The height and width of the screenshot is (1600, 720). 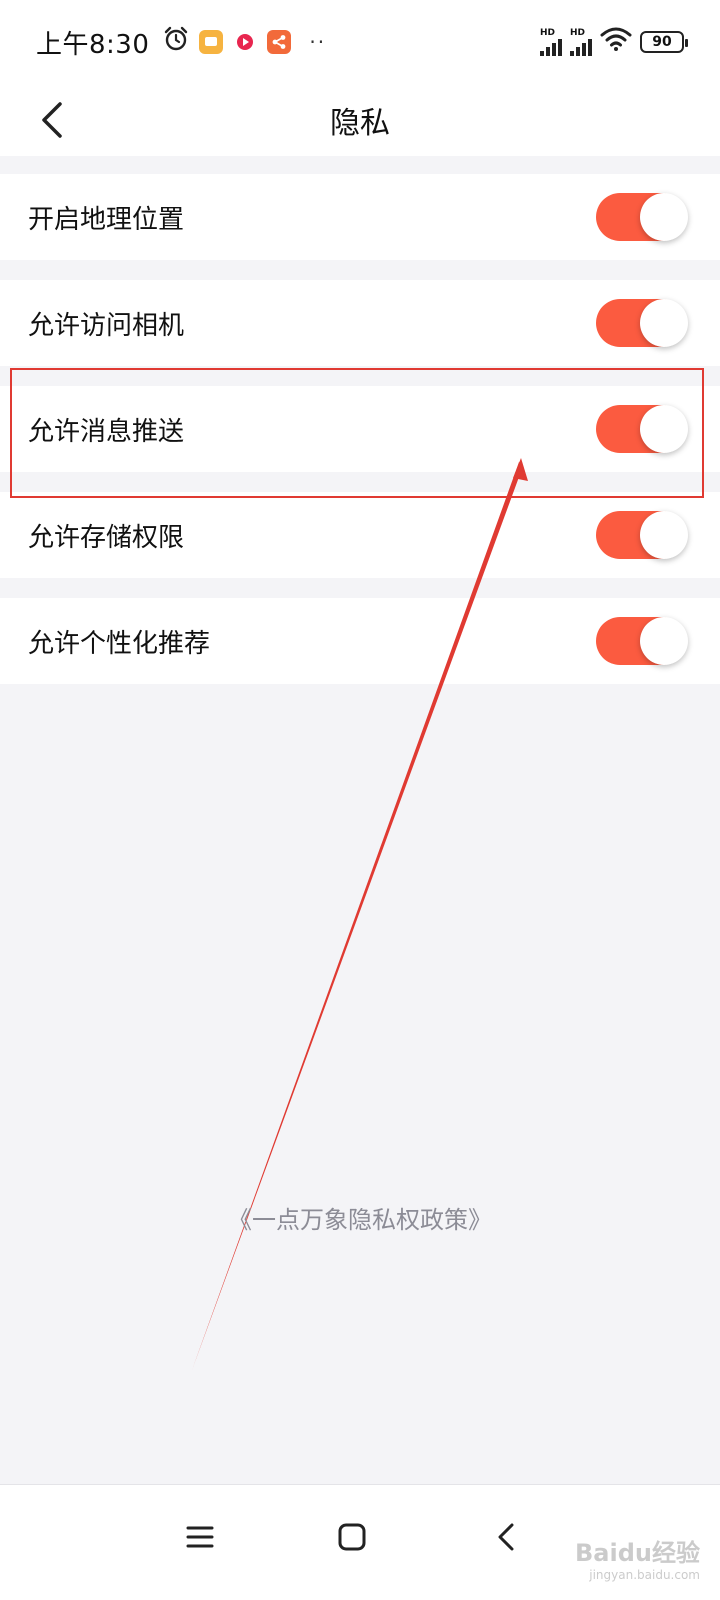 I want to click on watermark-sub: jingyan.baidu.com, so click(x=644, y=1575).